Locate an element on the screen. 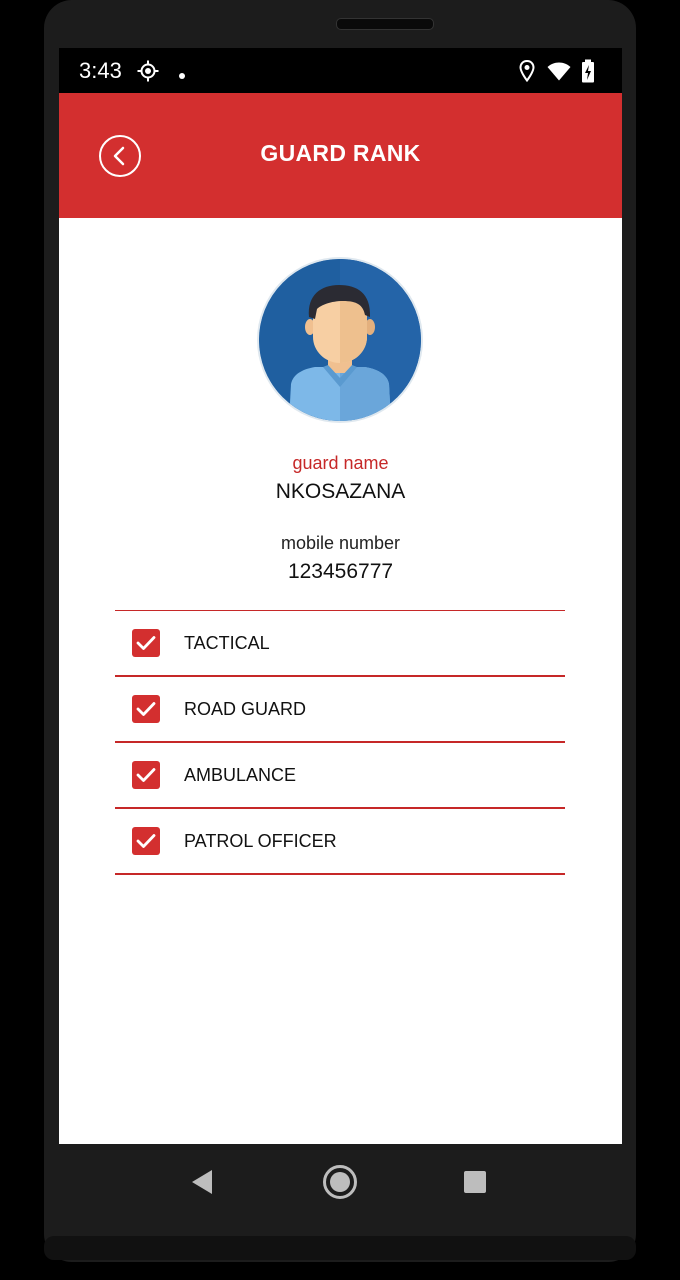 This screenshot has width=680, height=1280. system-nav-bar is located at coordinates (340, 1182).